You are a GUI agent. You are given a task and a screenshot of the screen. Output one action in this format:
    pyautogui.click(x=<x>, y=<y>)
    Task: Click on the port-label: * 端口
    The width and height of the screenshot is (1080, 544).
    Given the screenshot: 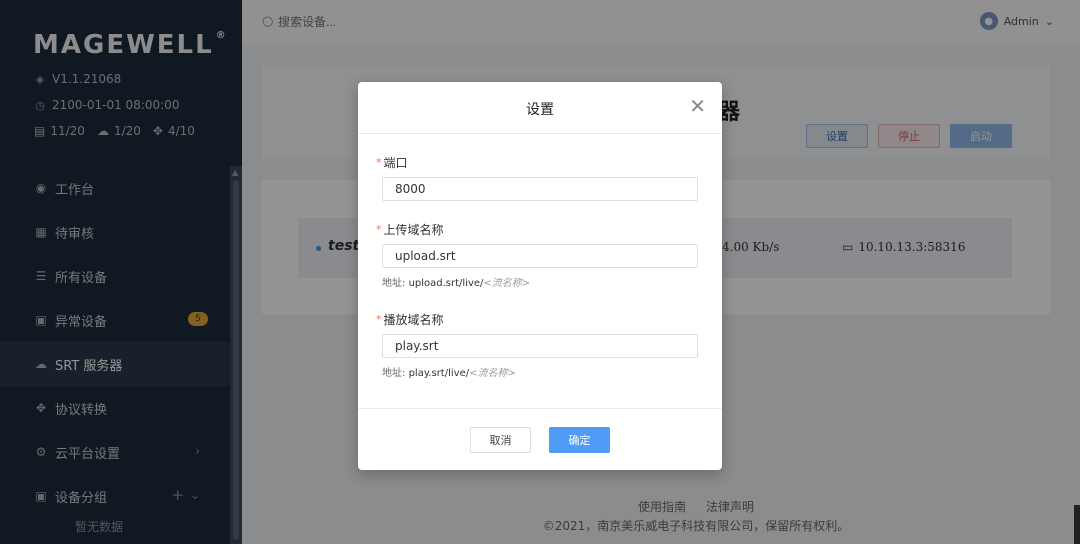 What is the action you would take?
    pyautogui.click(x=392, y=163)
    